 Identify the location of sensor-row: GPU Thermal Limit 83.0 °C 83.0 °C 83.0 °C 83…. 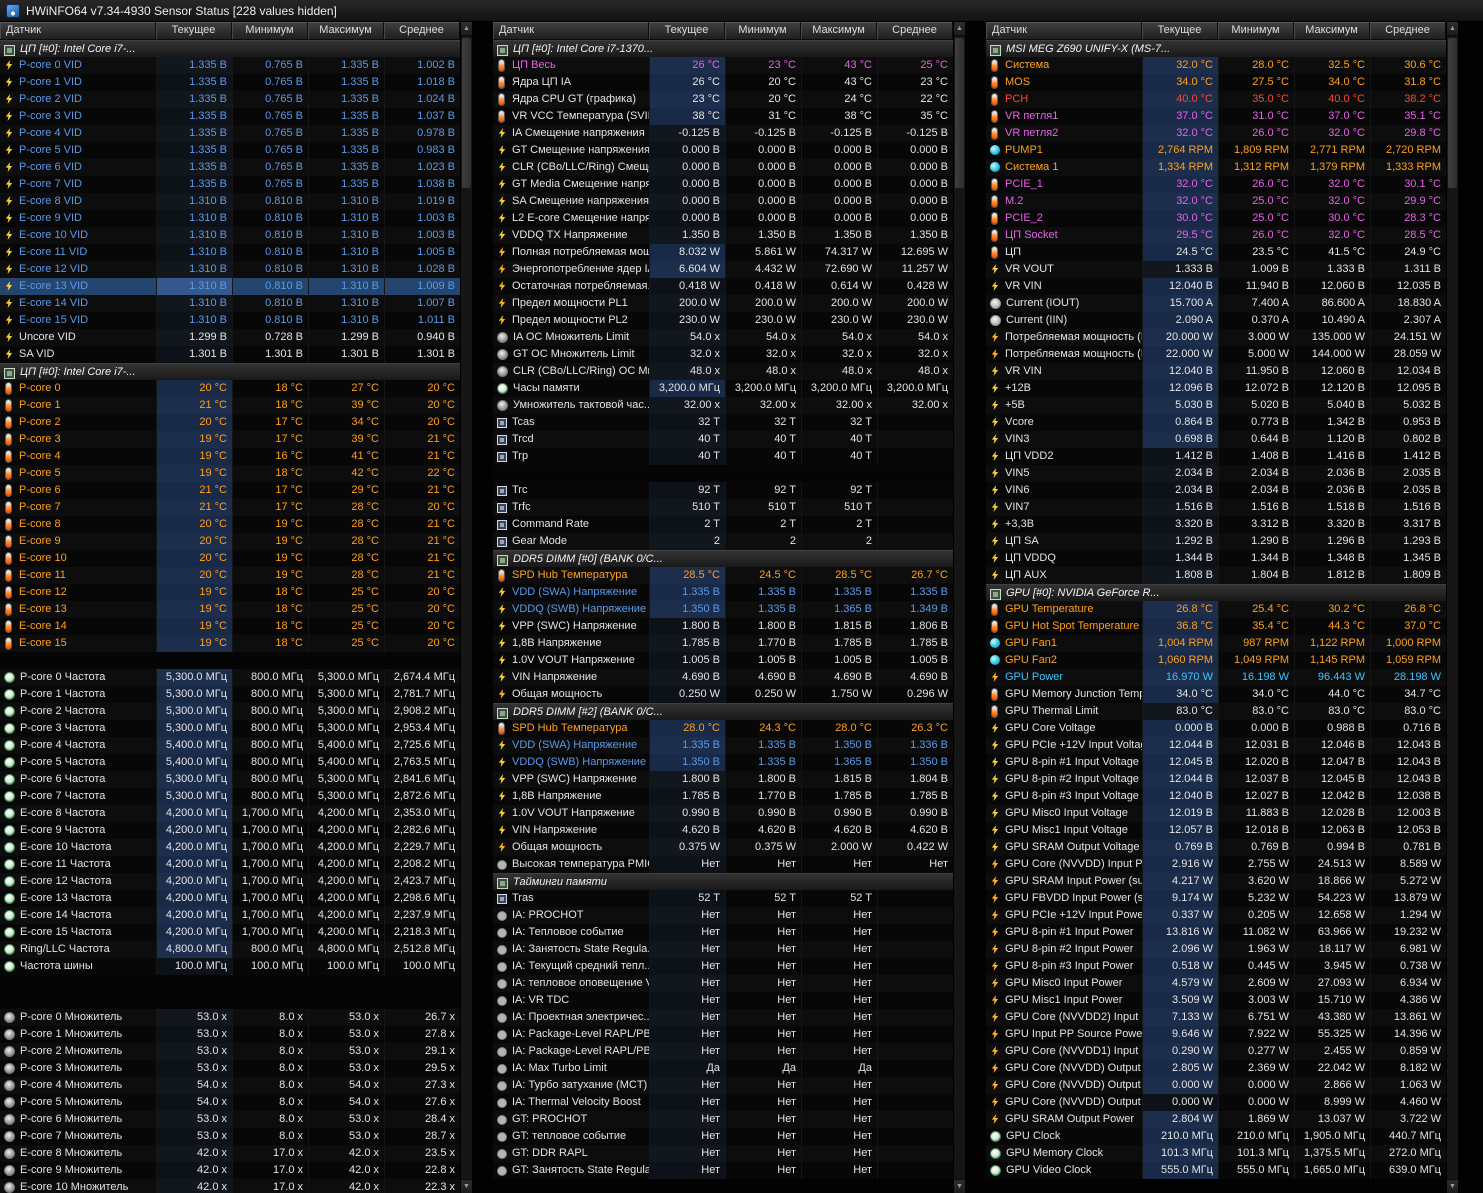
(1216, 711).